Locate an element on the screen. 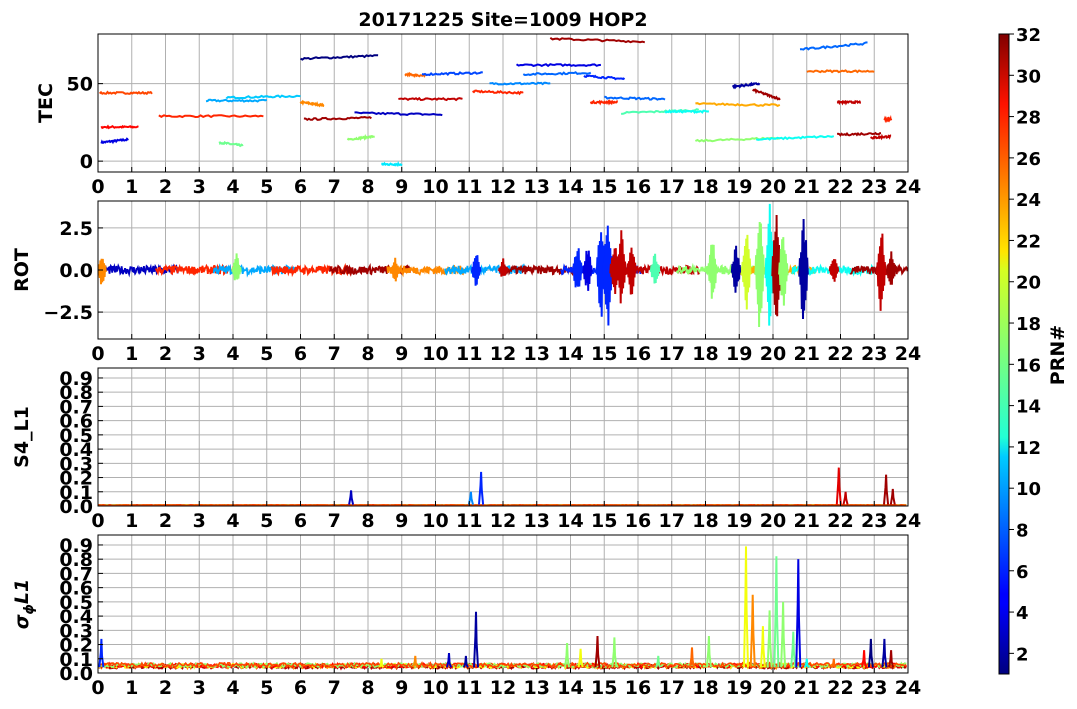 Image resolution: width=1077 pixels, height=709 pixels. y-tick-label: 50 is located at coordinates (80, 85).